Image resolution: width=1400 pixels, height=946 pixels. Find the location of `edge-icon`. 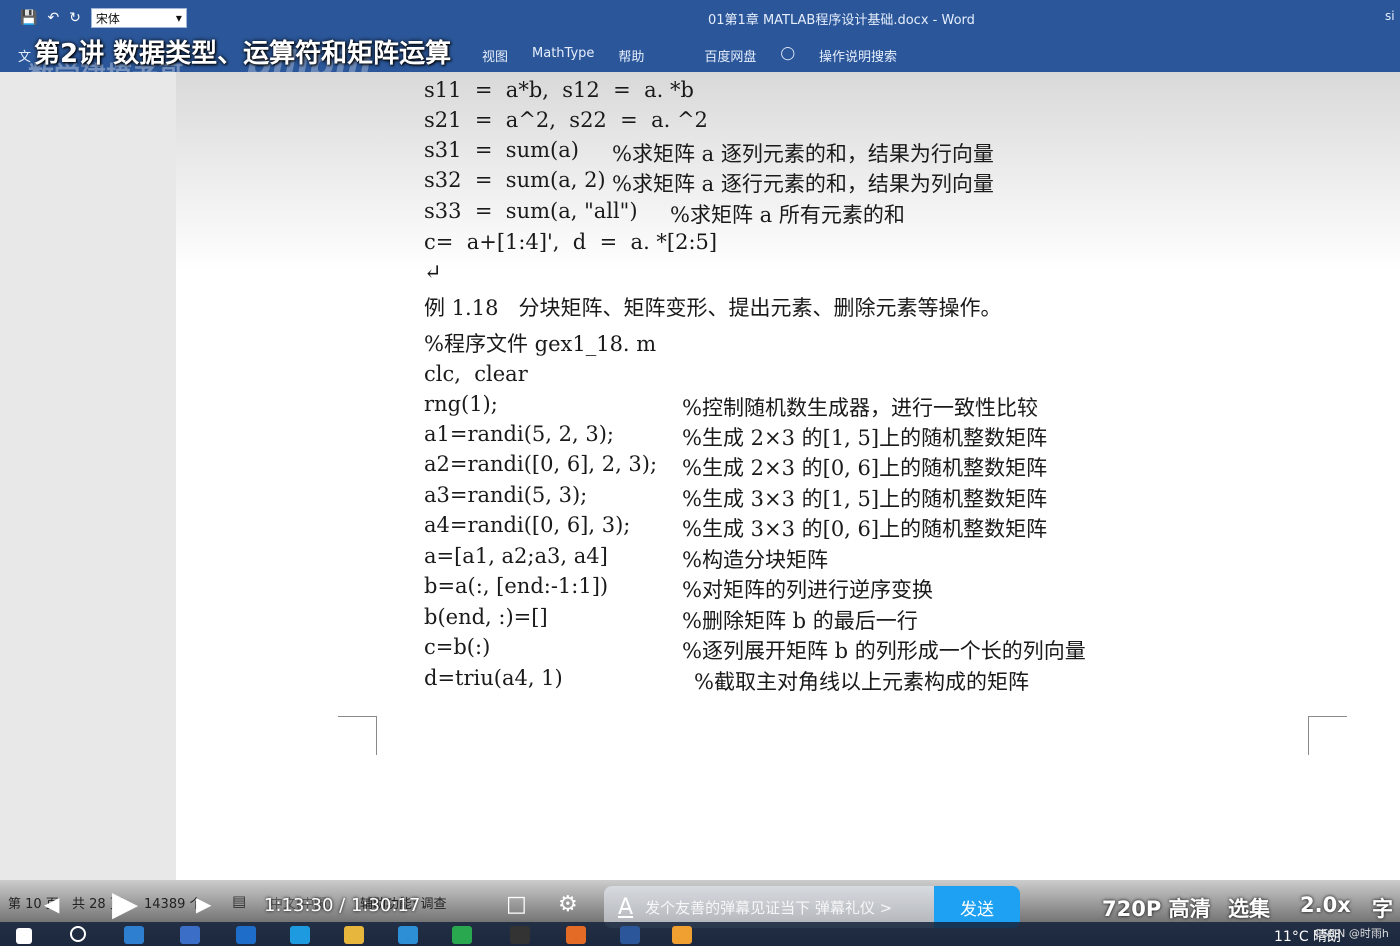

edge-icon is located at coordinates (300, 935).